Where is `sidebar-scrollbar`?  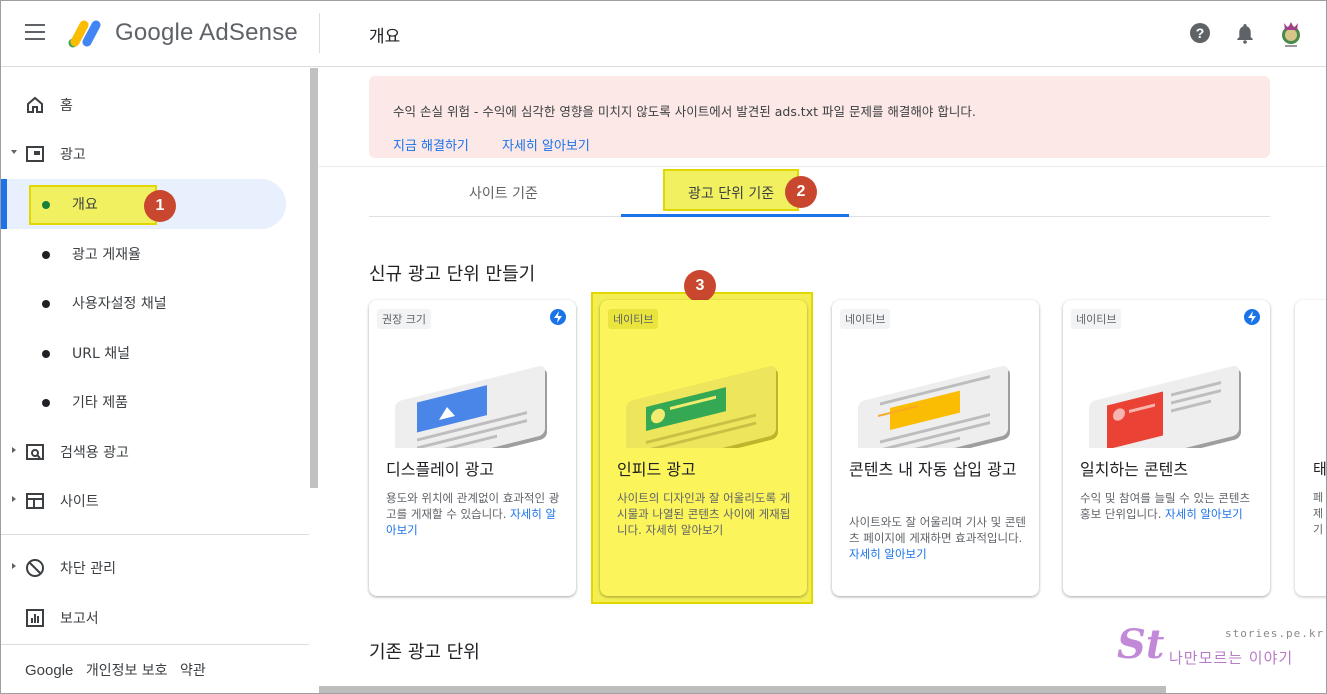 sidebar-scrollbar is located at coordinates (314, 278).